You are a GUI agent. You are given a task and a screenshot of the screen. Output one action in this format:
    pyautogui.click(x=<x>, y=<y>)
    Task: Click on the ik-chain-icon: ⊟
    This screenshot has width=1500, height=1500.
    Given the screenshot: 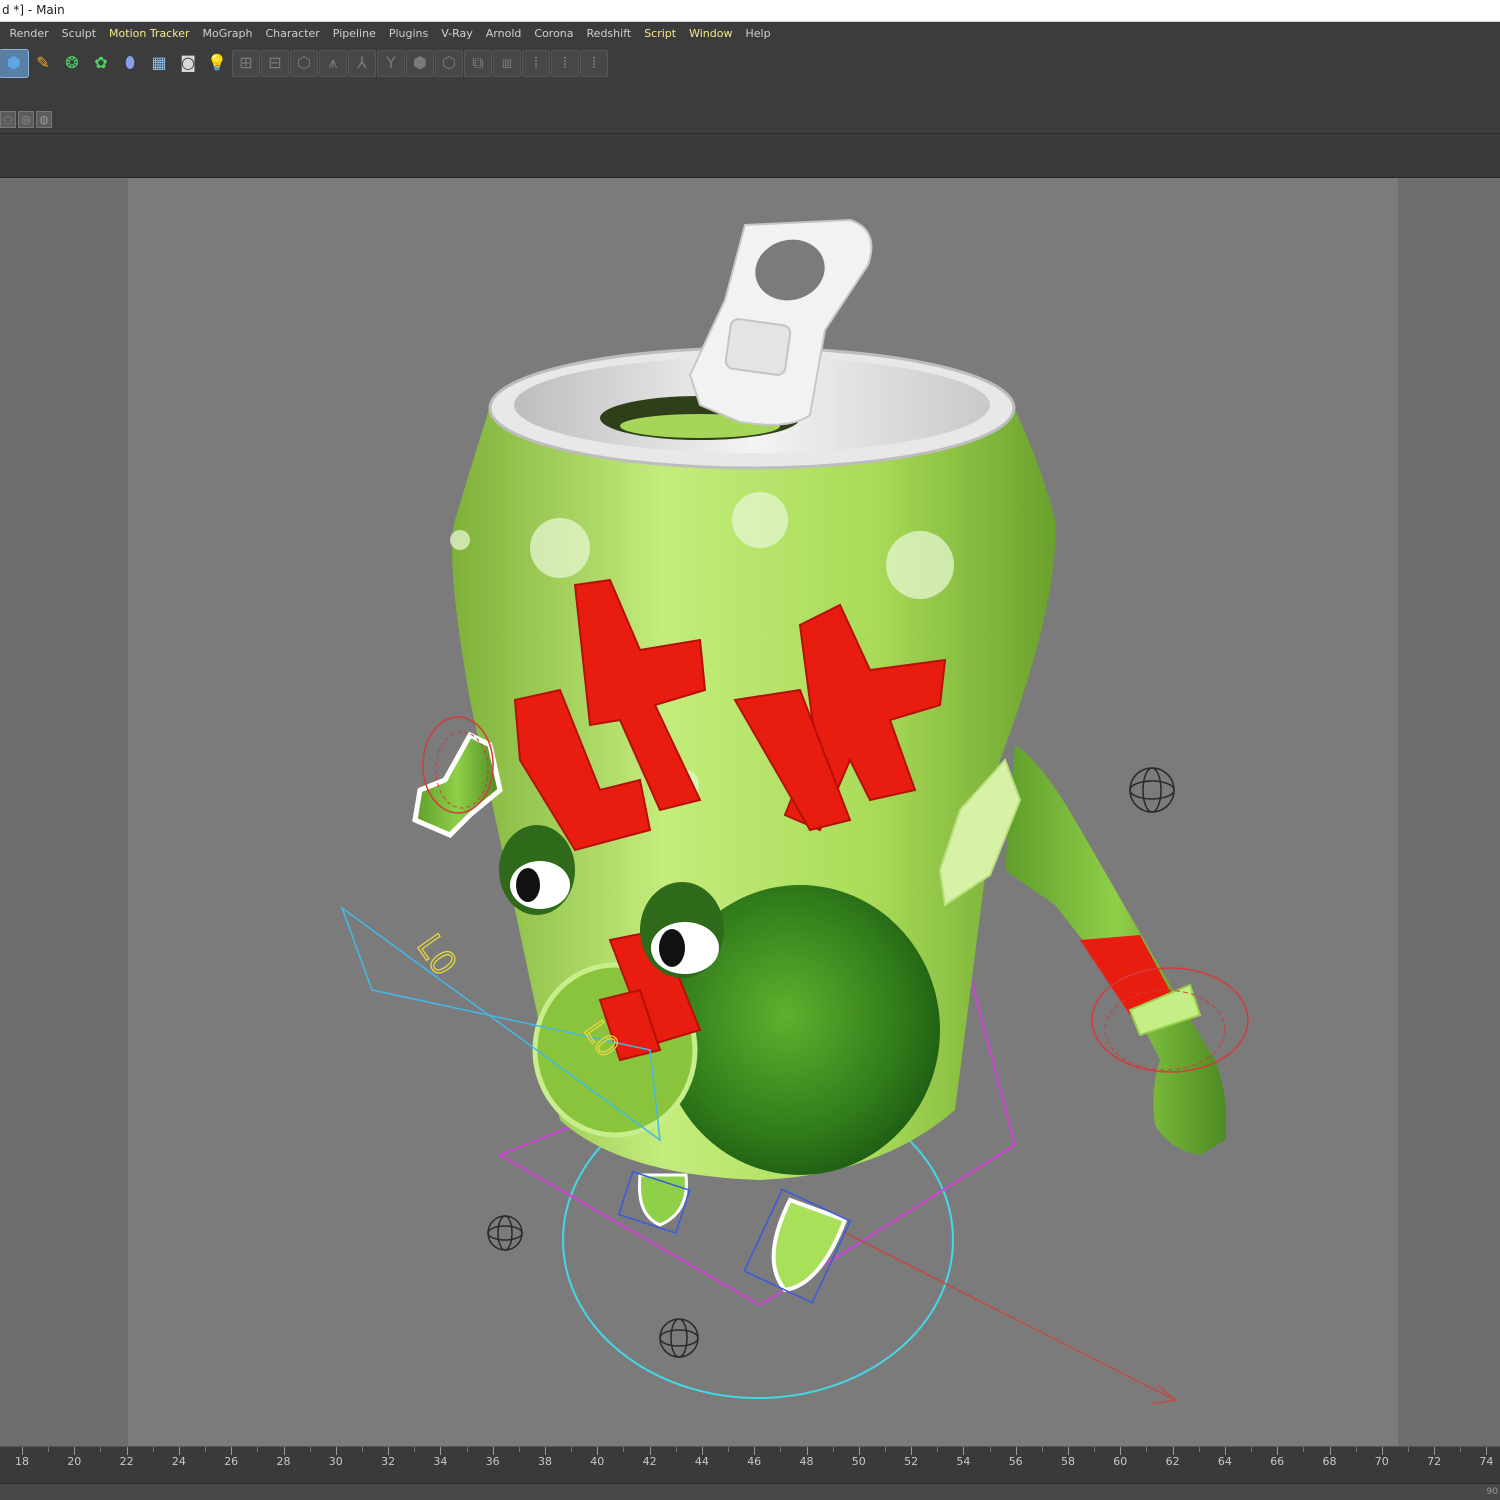 What is the action you would take?
    pyautogui.click(x=275, y=63)
    